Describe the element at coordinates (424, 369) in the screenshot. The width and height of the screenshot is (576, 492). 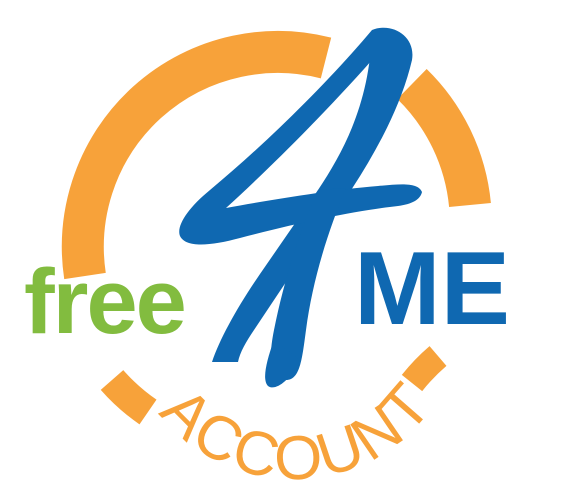
I see `orange-ring-lower-right-arc` at that location.